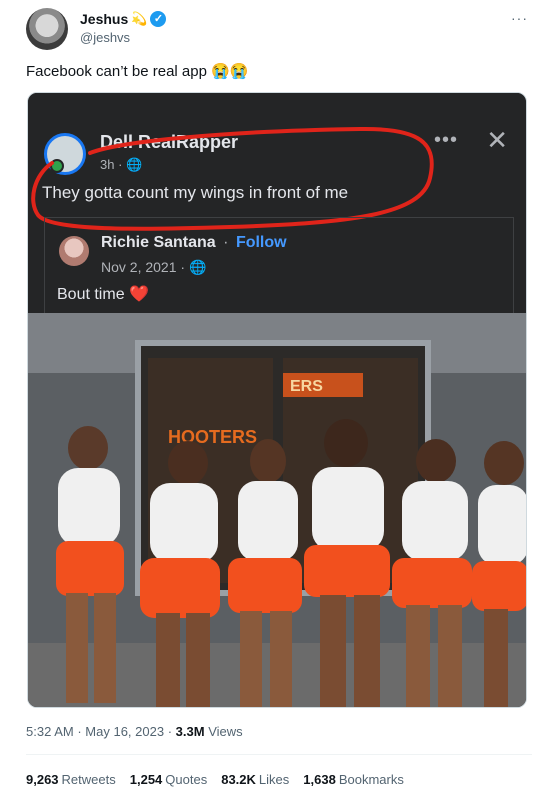 The width and height of the screenshot is (553, 800). I want to click on shared-post-text: Bout time ❤️, so click(103, 294).